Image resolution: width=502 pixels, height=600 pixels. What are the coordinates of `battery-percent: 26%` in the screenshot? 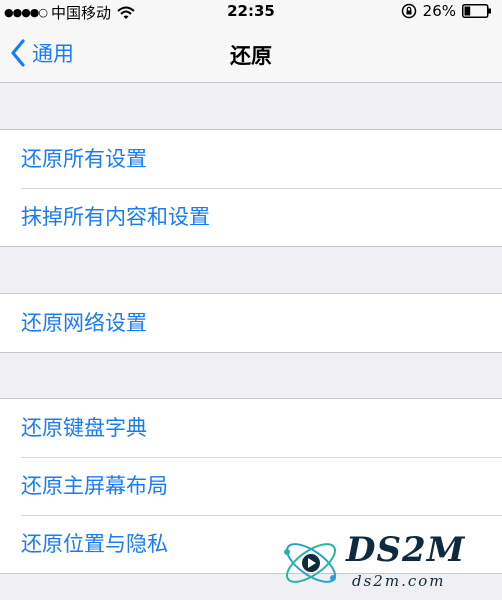 It's located at (439, 11).